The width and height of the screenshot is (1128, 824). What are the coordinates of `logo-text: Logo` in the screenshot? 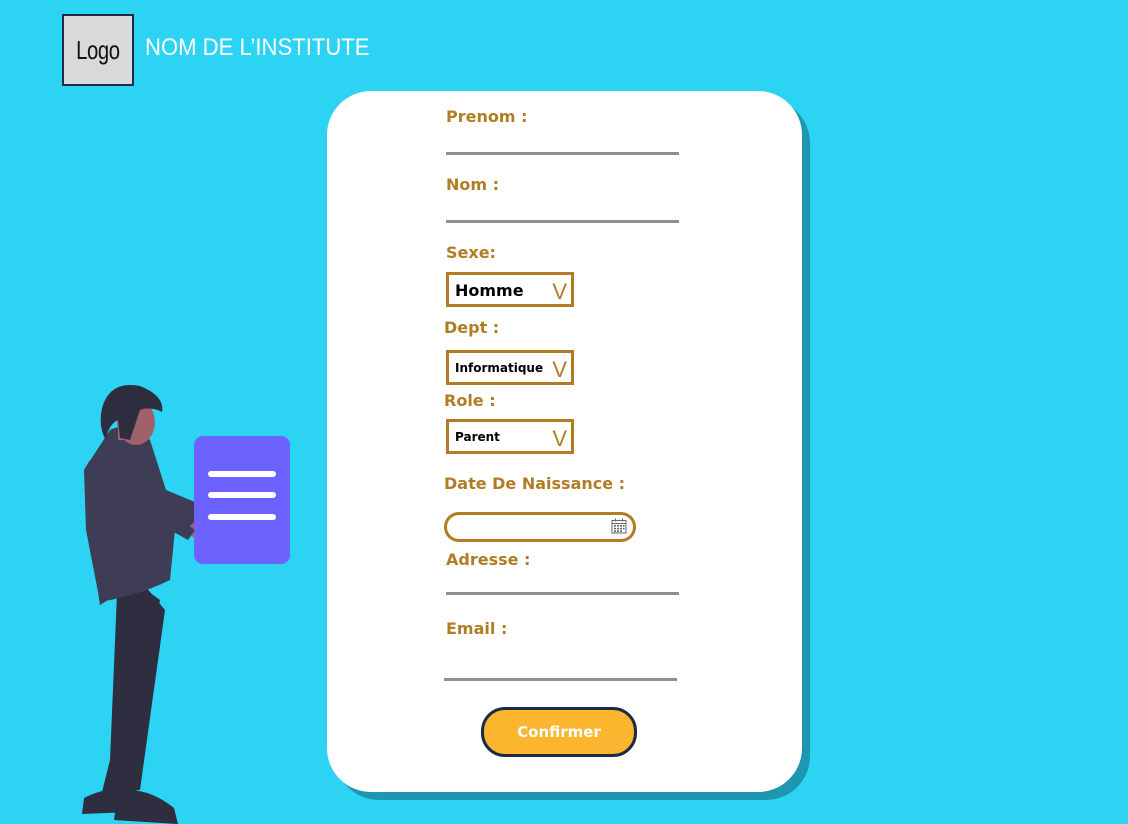 It's located at (98, 49).